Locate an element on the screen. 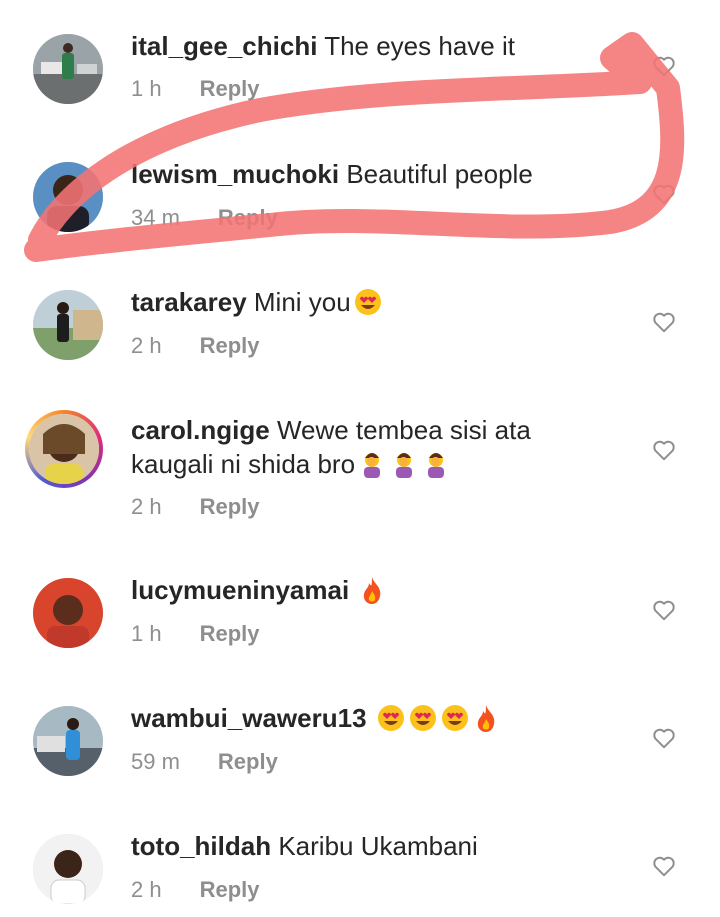 The width and height of the screenshot is (720, 917). username-link: carol.ngige is located at coordinates (200, 430).